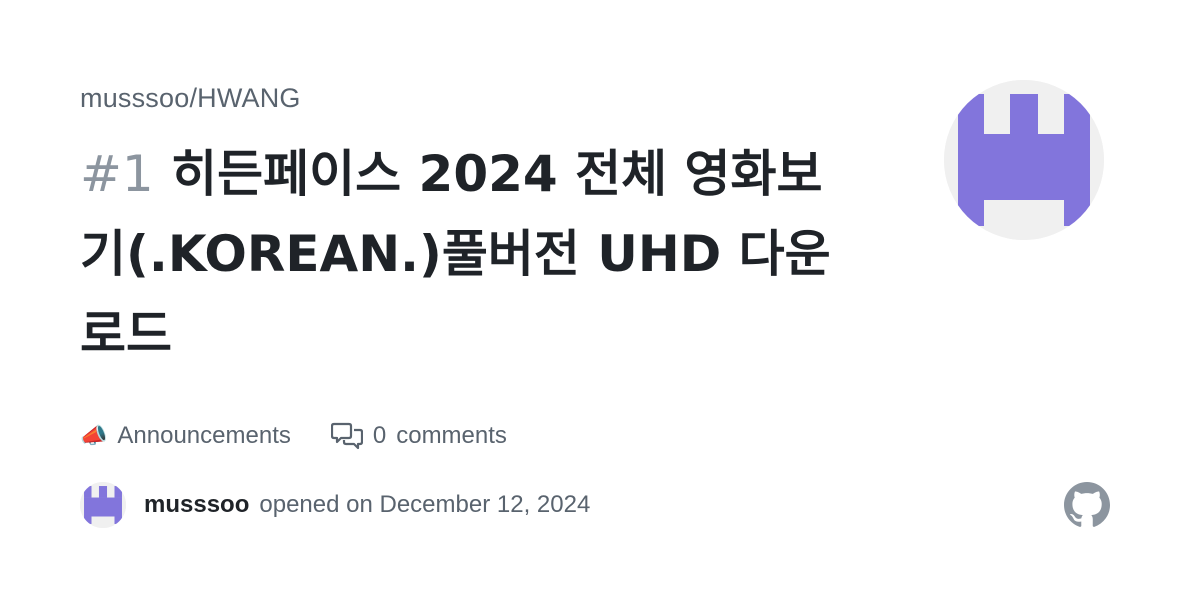  I want to click on repository-avatar, so click(1024, 160).